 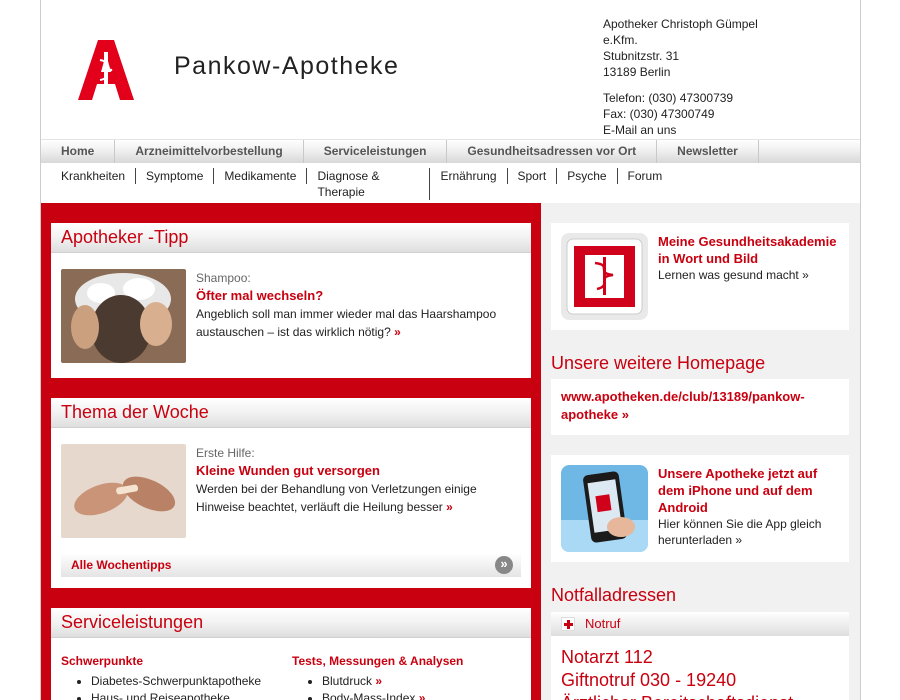 I want to click on thema-heading: Thema der Woche, so click(x=291, y=413).